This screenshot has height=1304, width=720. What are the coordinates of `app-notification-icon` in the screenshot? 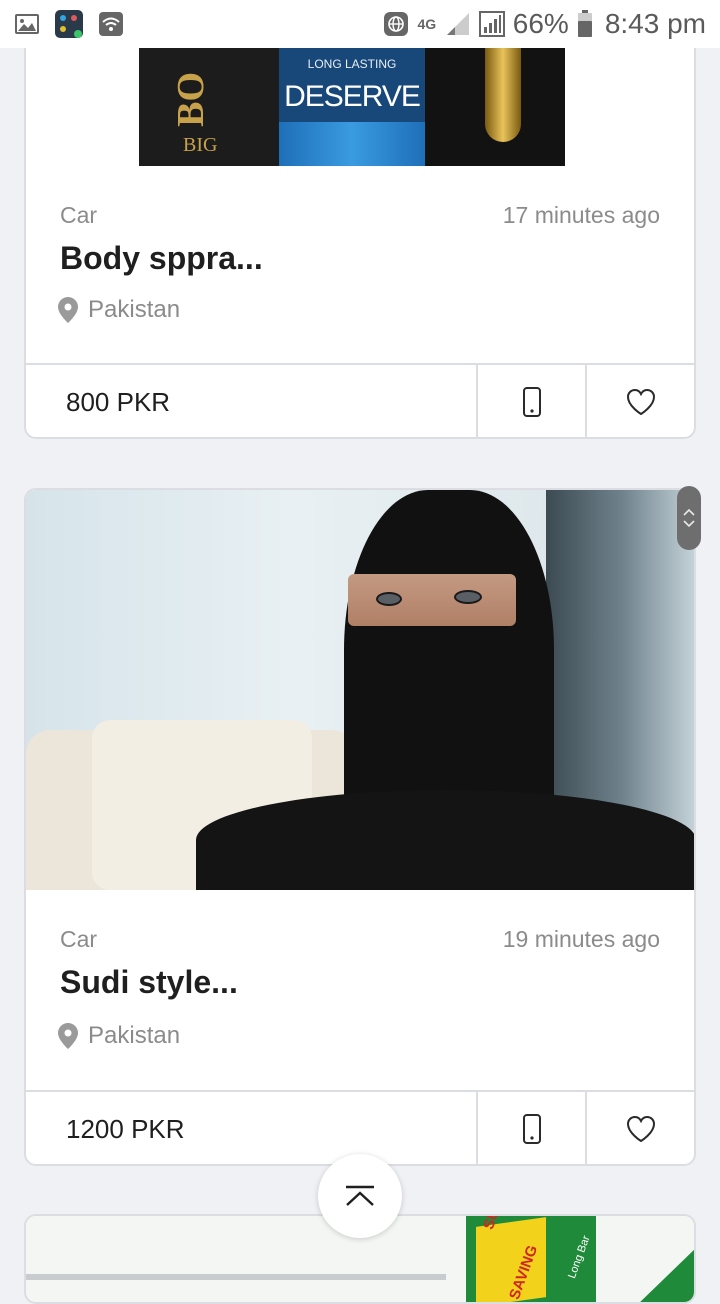 It's located at (69, 24).